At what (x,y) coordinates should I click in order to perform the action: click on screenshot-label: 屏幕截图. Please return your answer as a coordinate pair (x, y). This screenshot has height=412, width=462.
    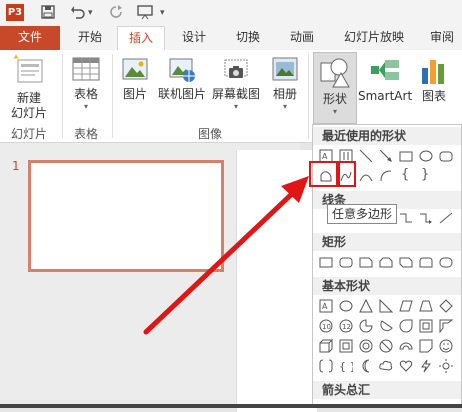
    Looking at the image, I should click on (235, 94).